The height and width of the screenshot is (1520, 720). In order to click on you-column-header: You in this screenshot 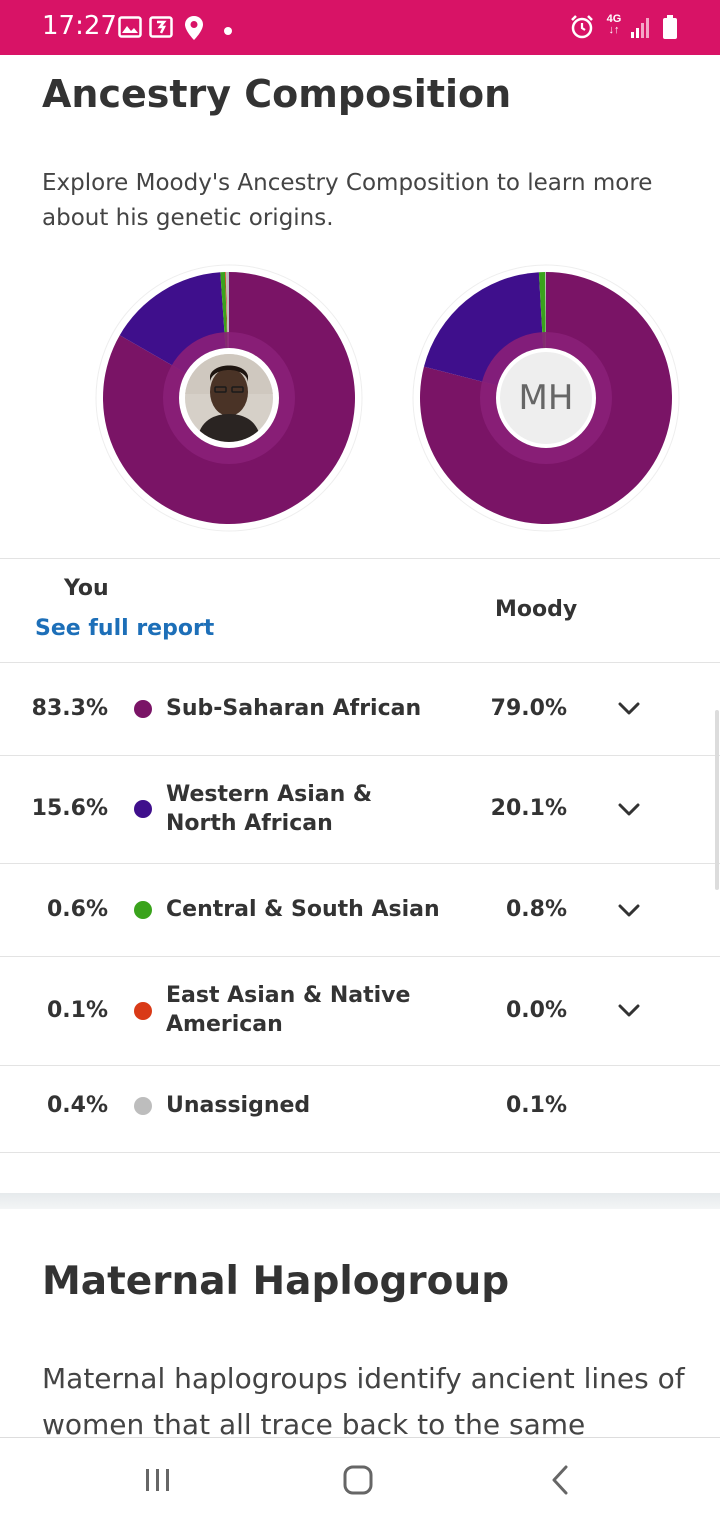, I will do `click(86, 588)`.